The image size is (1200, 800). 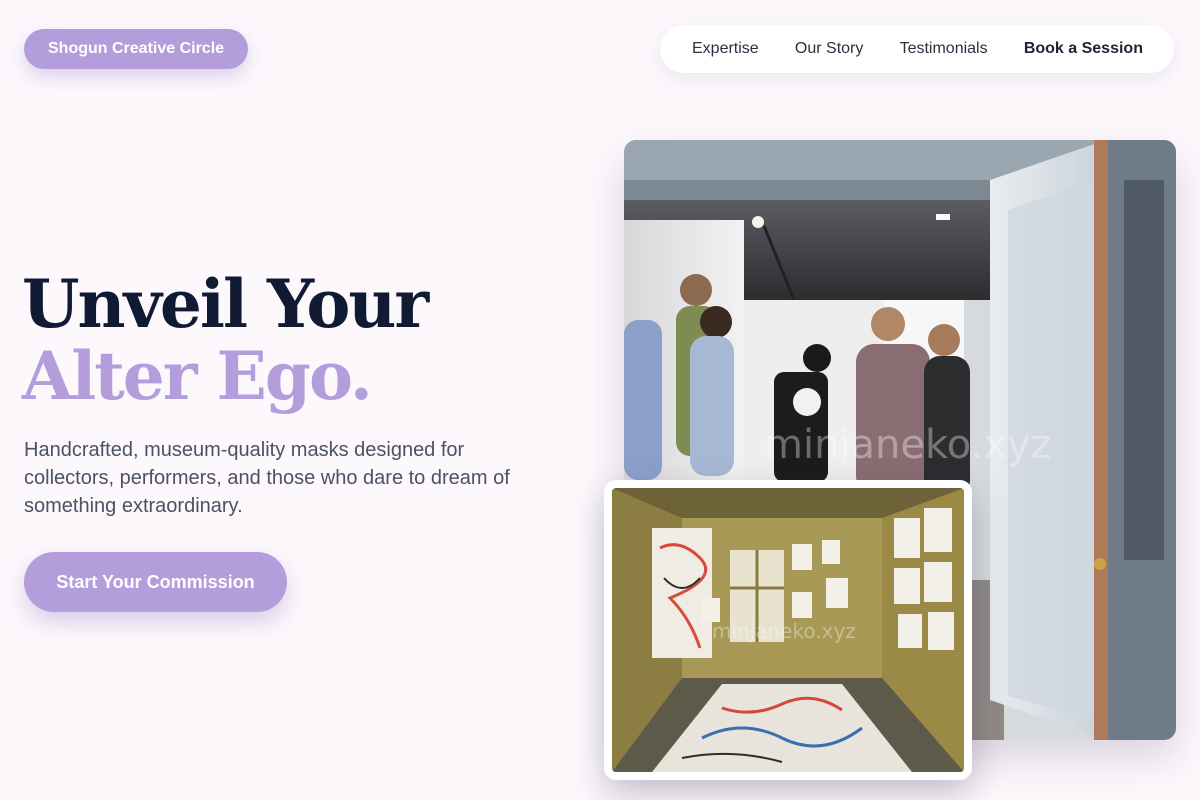 What do you see at coordinates (829, 49) in the screenshot?
I see `nav-link-our-story: Our Story` at bounding box center [829, 49].